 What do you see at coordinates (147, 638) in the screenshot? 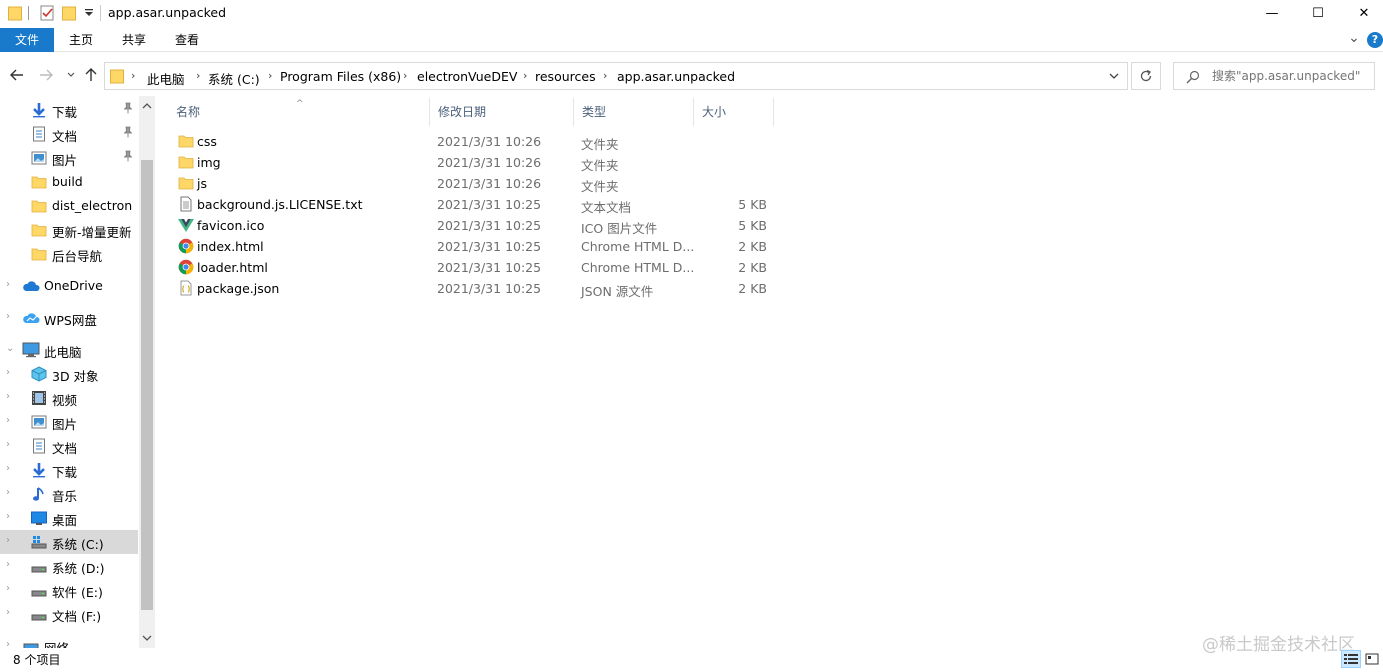
I see `scroll-down-icon` at bounding box center [147, 638].